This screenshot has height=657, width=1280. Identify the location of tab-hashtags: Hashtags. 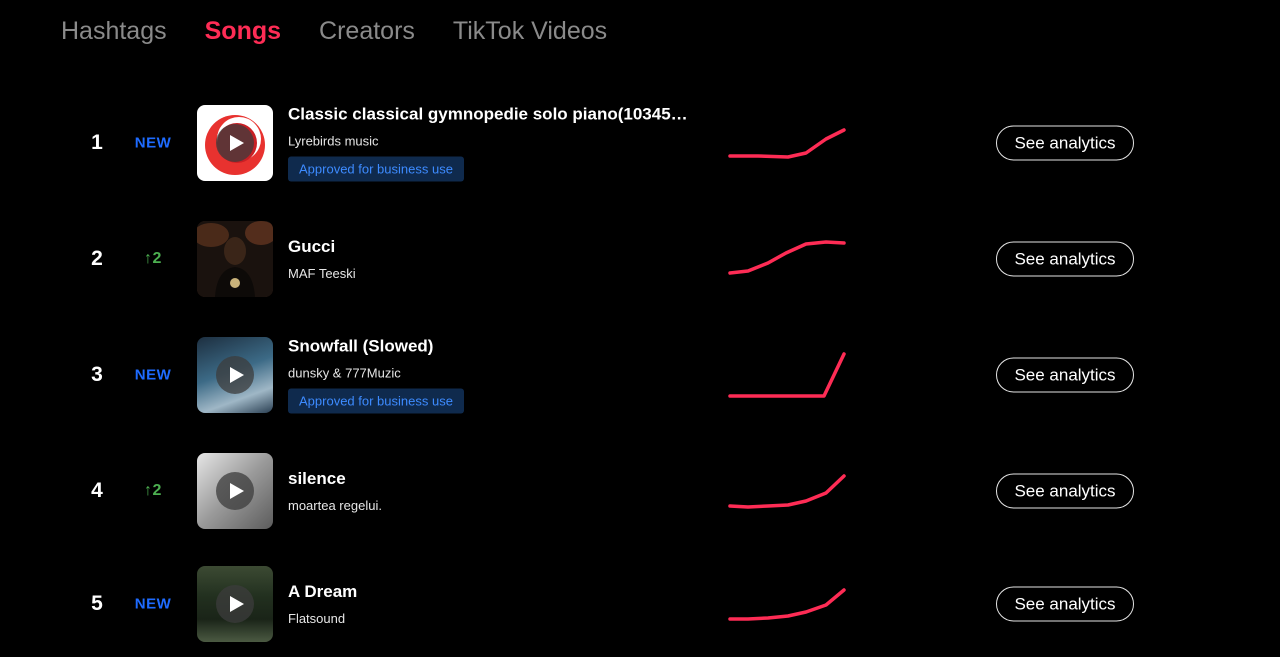
(114, 31).